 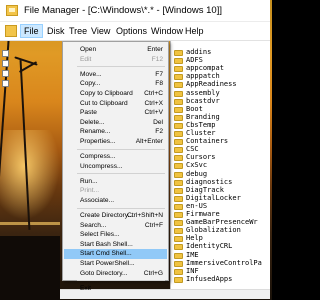 I want to click on folder-name: AppReadiness, so click(x=211, y=84).